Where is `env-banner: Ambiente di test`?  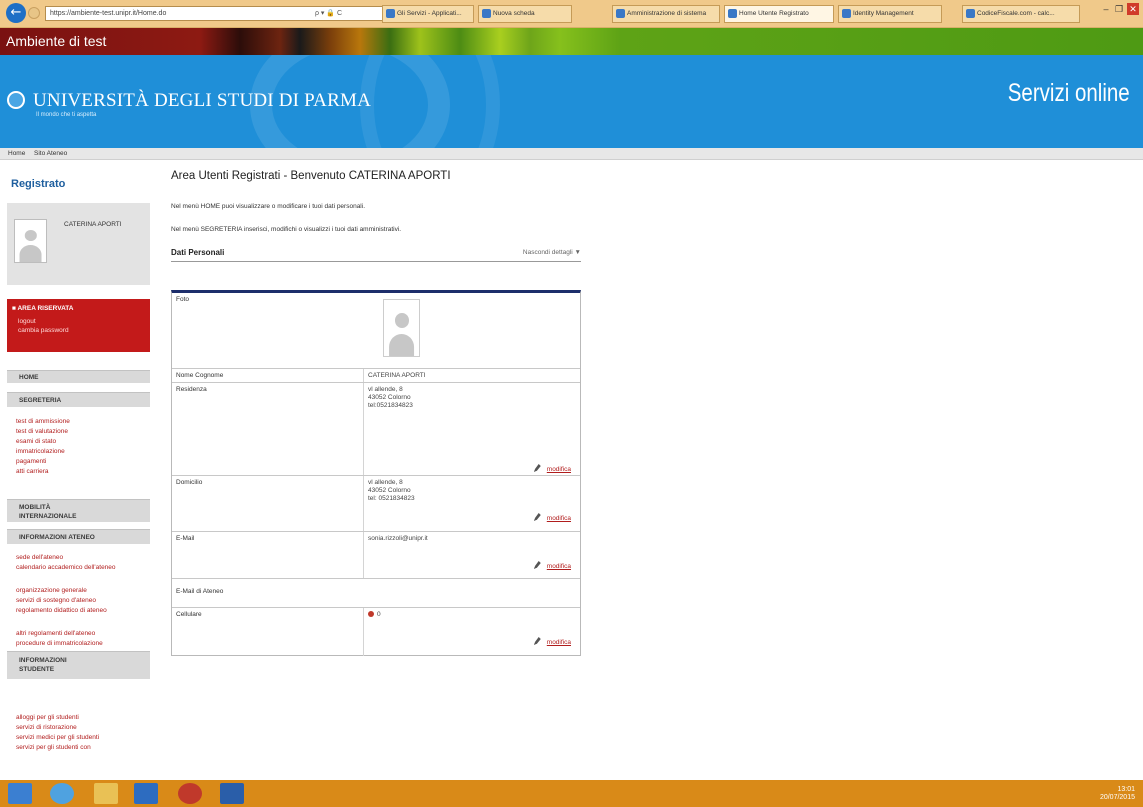
env-banner: Ambiente di test is located at coordinates (571, 41).